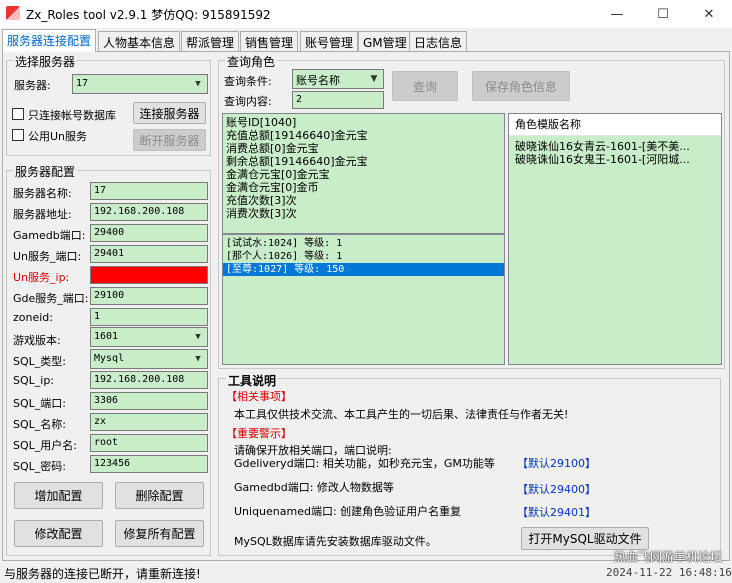 The height and width of the screenshot is (583, 732). I want to click on sql-type-select: Mysql ▼, so click(149, 359).